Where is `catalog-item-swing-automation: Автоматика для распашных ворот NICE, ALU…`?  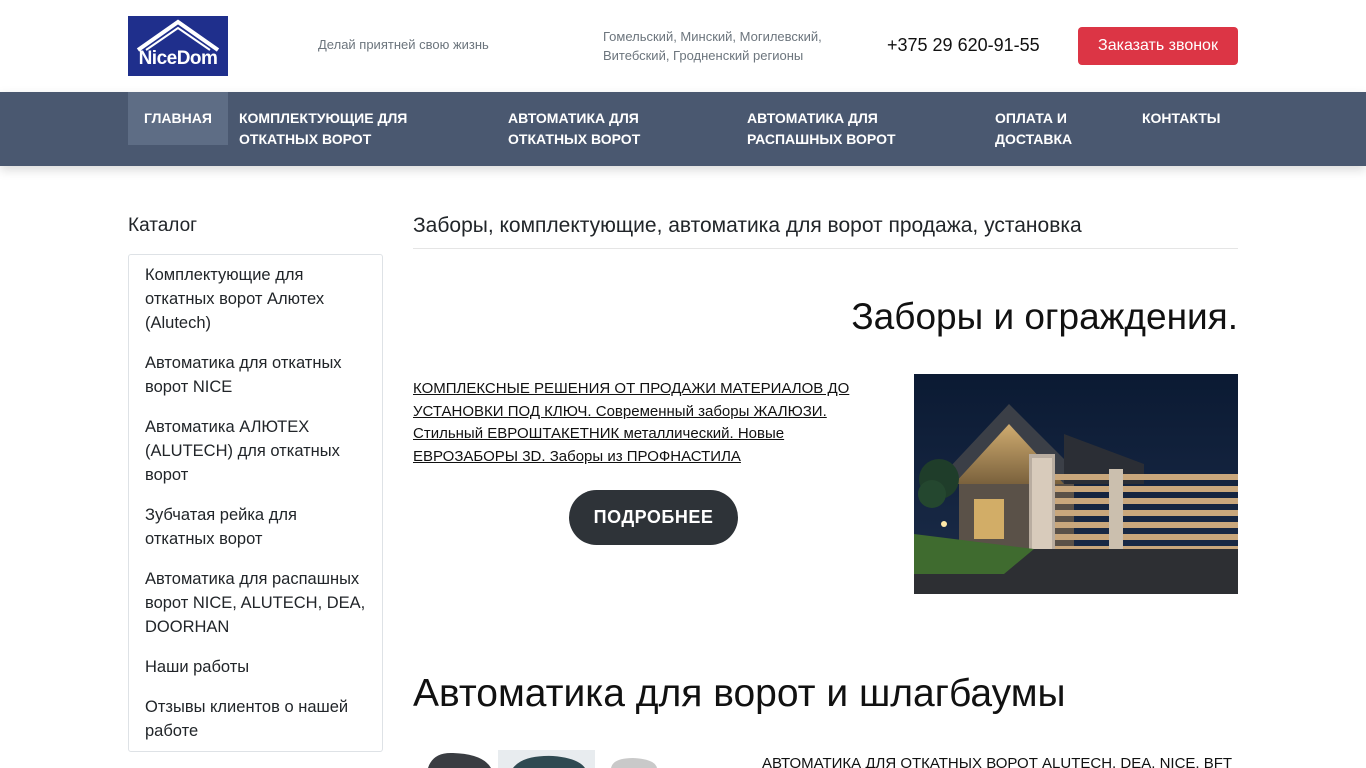 catalog-item-swing-automation: Автоматика для распашных ворот NICE, ALU… is located at coordinates (255, 603).